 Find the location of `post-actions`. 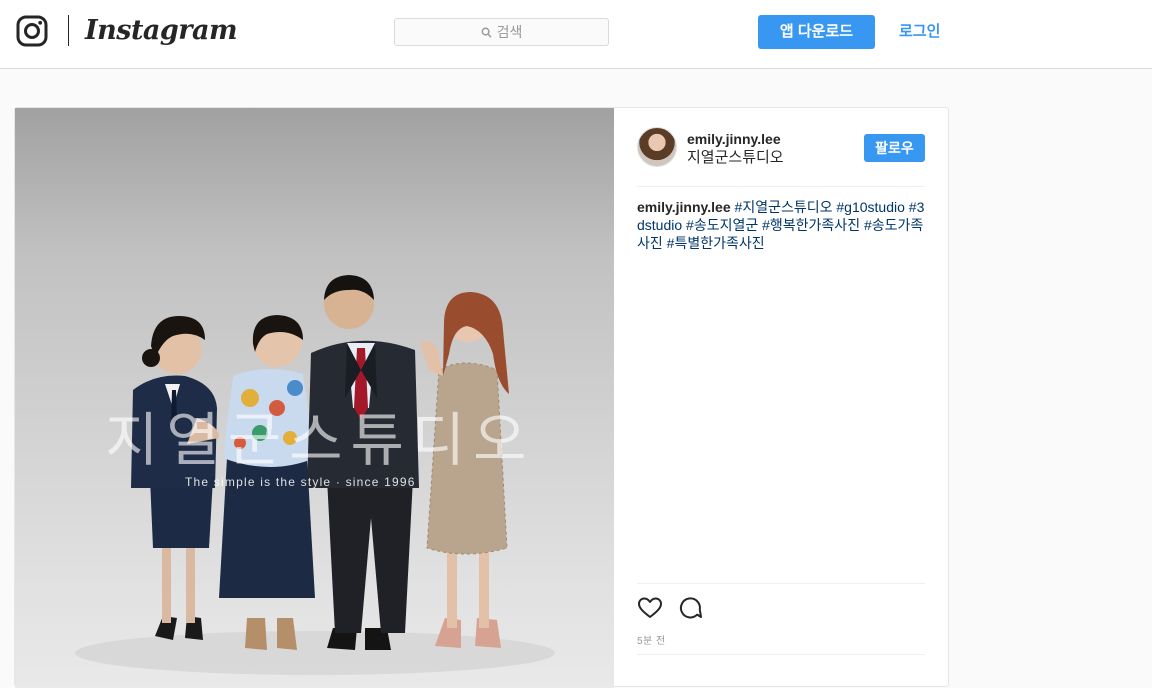

post-actions is located at coordinates (781, 608).